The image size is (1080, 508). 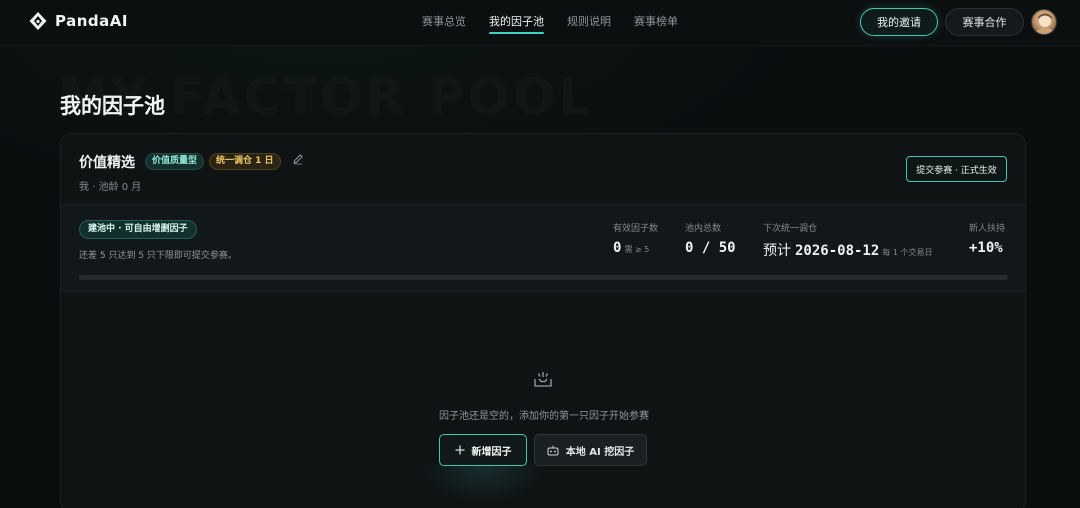 I want to click on add-factor-label: 新增因子, so click(x=491, y=452).